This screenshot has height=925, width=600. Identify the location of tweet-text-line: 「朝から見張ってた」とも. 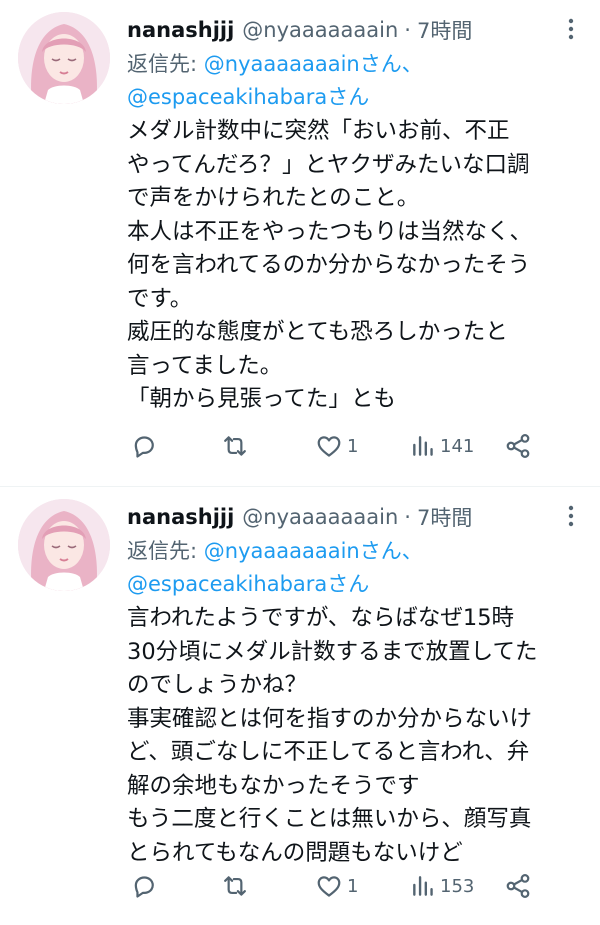
(261, 399).